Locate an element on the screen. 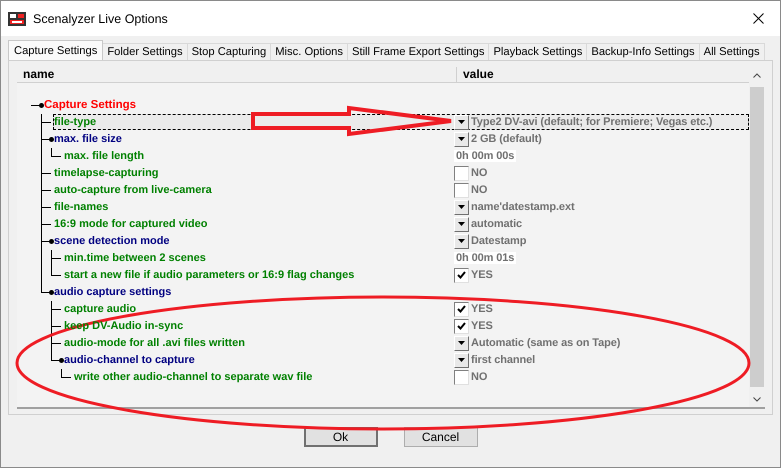 This screenshot has width=781, height=468. tab: Playback Settings is located at coordinates (538, 51).